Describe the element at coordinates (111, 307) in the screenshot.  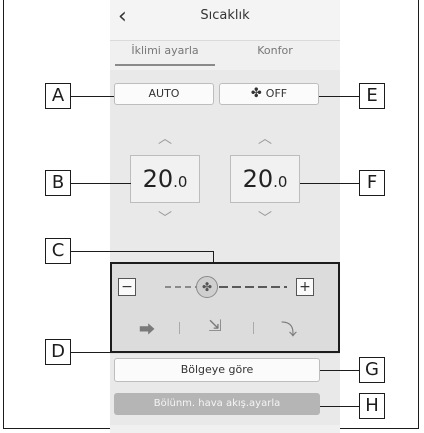
I see `callout-bracket-d-left` at that location.